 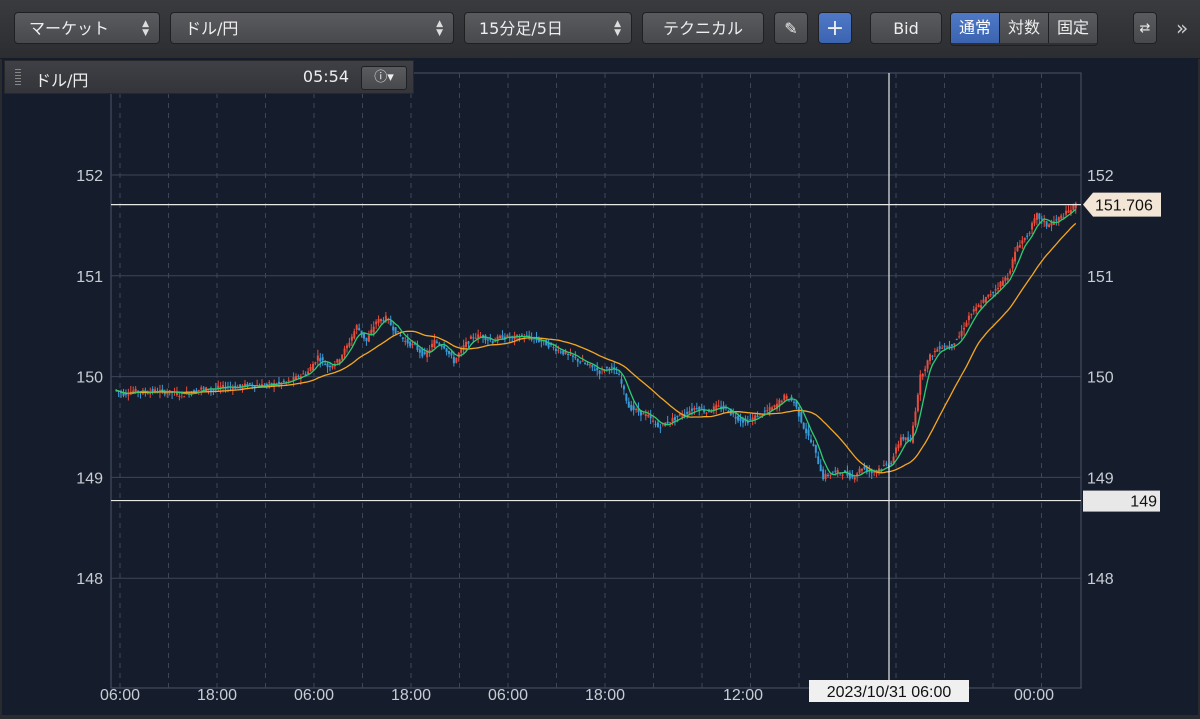 What do you see at coordinates (120, 695) in the screenshot?
I see `x-tick-label: 06:00` at bounding box center [120, 695].